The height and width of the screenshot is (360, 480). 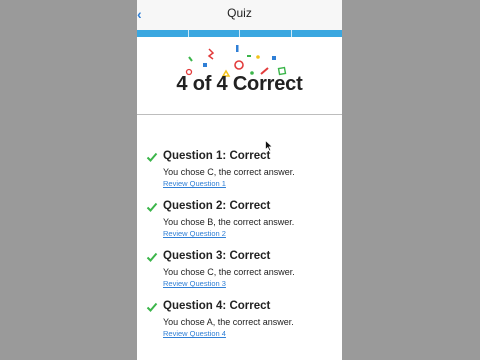 What do you see at coordinates (269, 146) in the screenshot?
I see `mouse-cursor-icon` at bounding box center [269, 146].